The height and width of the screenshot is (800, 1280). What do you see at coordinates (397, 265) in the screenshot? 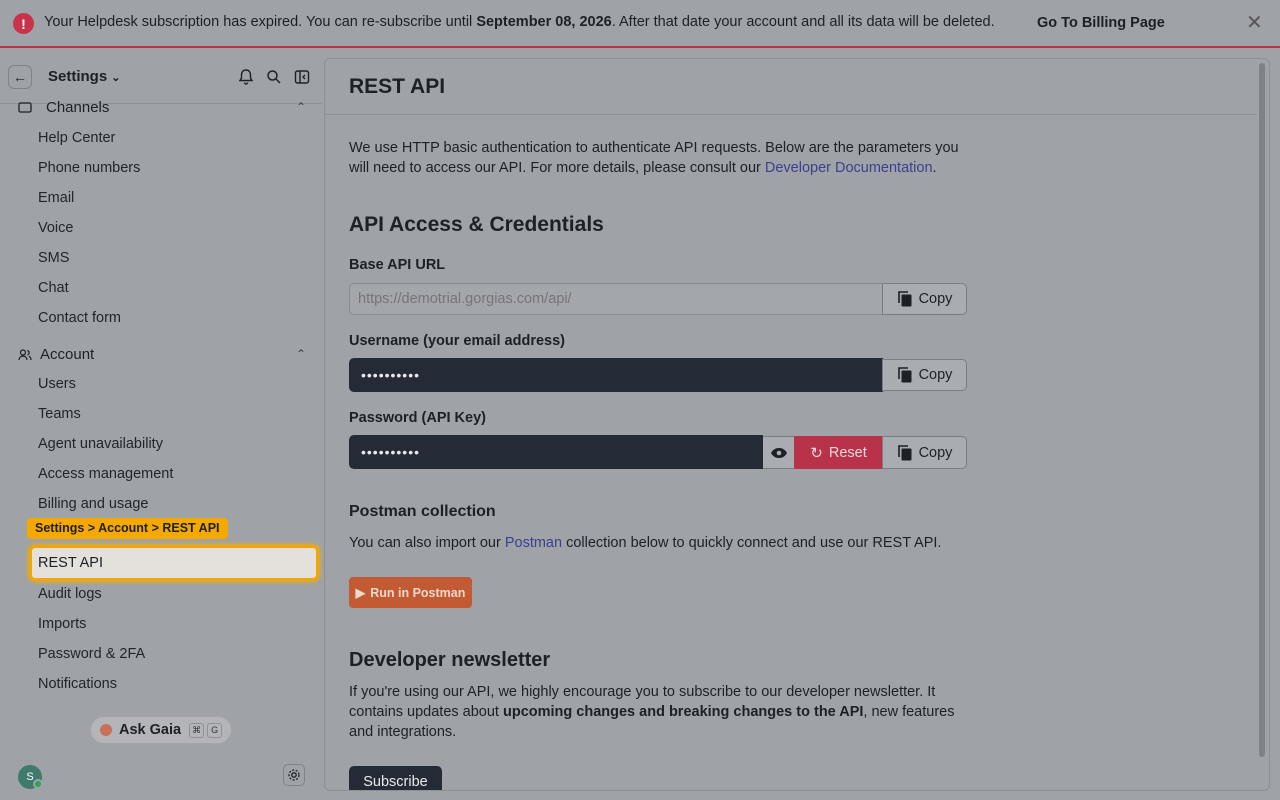
I see `base-url-label: Base API URL` at bounding box center [397, 265].